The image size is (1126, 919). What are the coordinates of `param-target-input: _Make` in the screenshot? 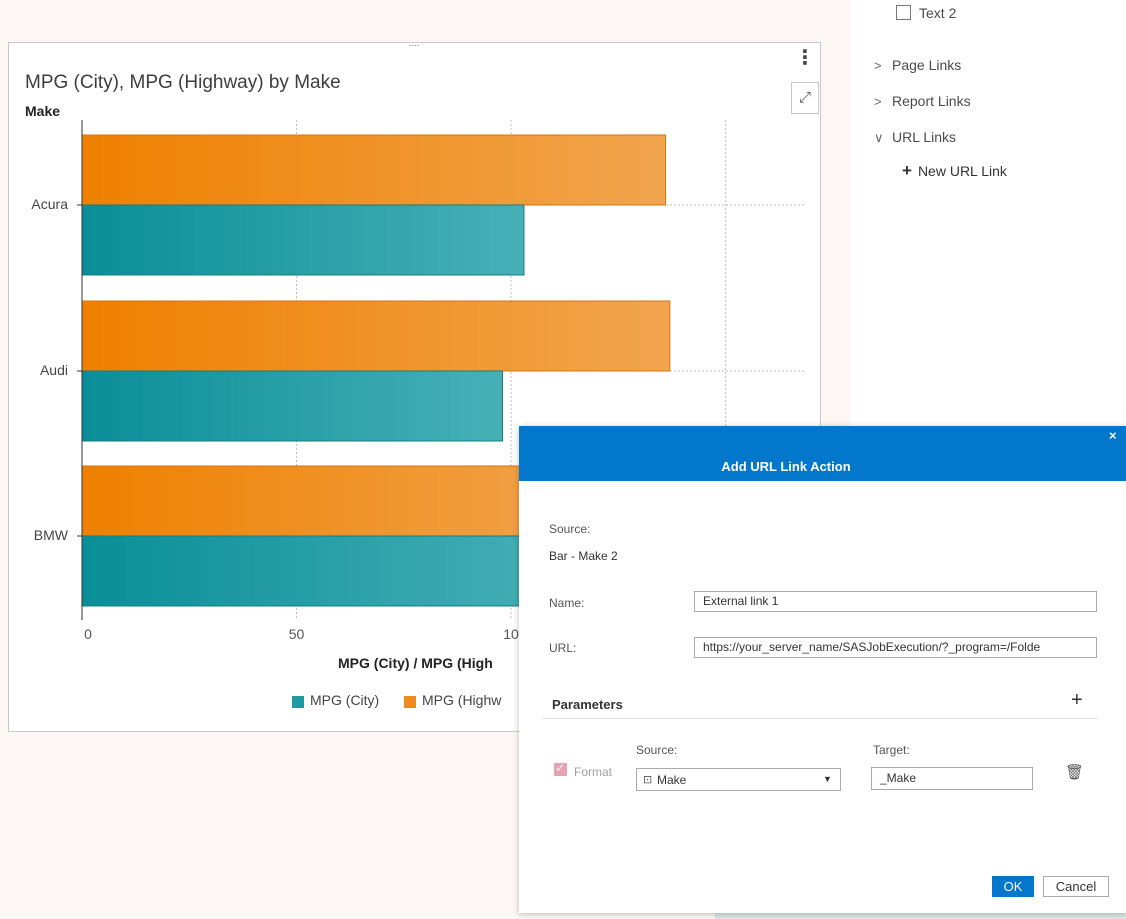 It's located at (952, 778).